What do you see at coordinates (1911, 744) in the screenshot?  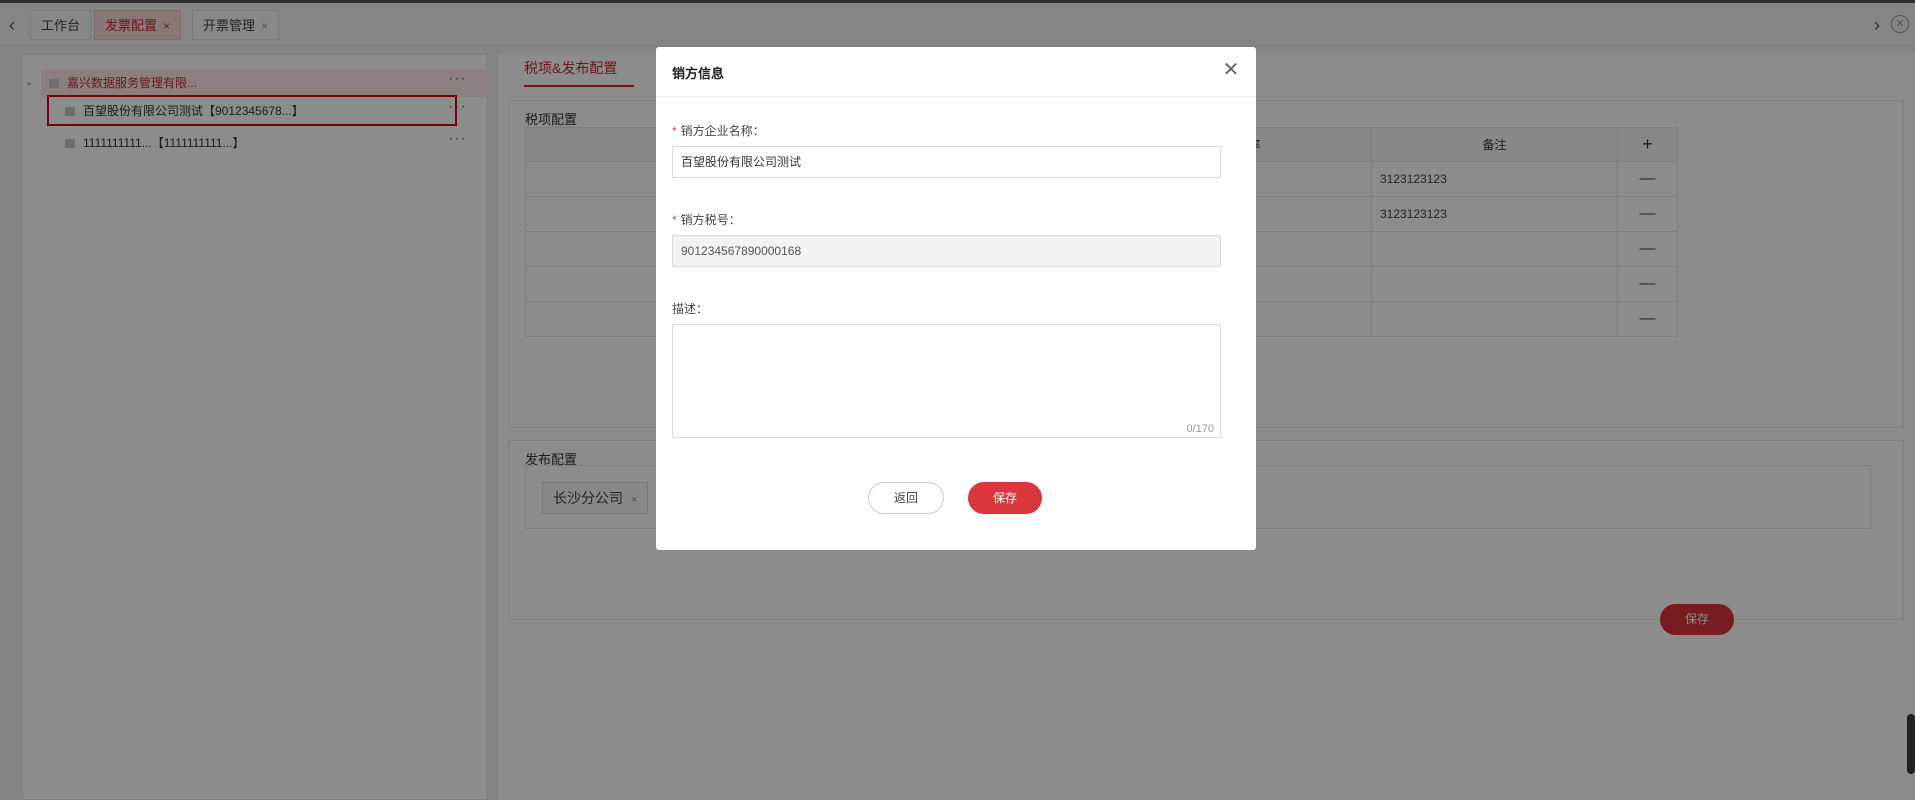 I see `scroll-indicator` at bounding box center [1911, 744].